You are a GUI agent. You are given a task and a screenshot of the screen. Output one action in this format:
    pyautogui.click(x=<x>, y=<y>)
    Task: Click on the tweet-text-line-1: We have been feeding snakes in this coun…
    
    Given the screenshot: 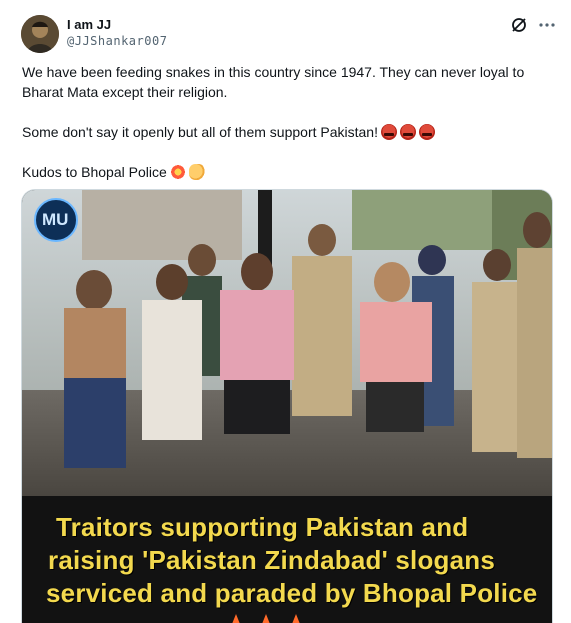 What is the action you would take?
    pyautogui.click(x=273, y=82)
    